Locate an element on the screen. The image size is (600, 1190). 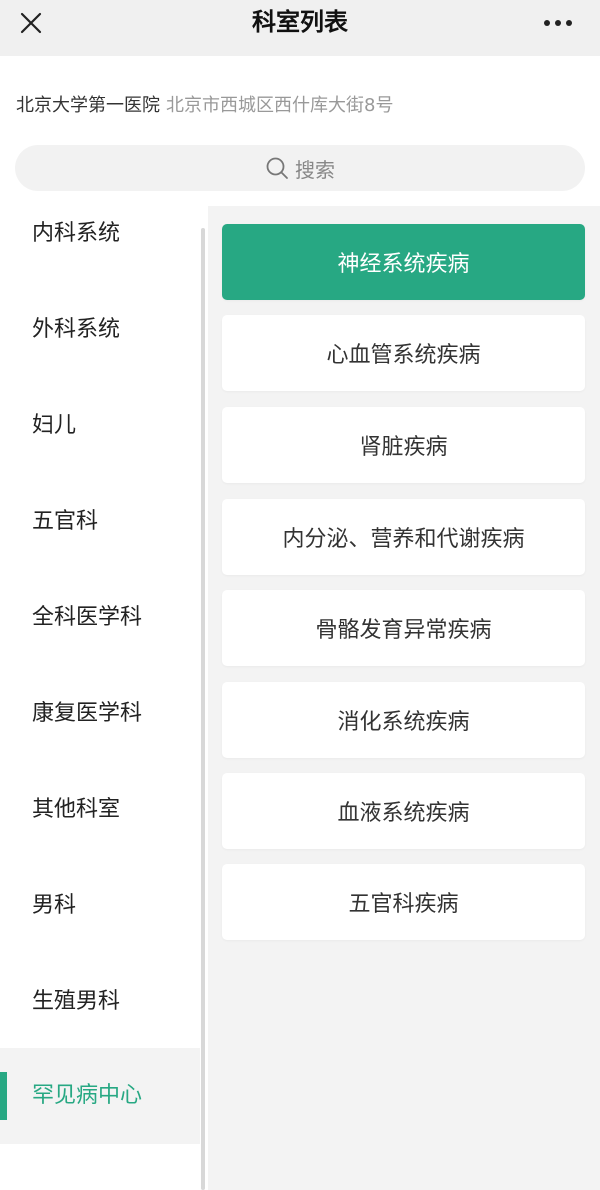
department-label: 心血管系统疾病 is located at coordinates (403, 355).